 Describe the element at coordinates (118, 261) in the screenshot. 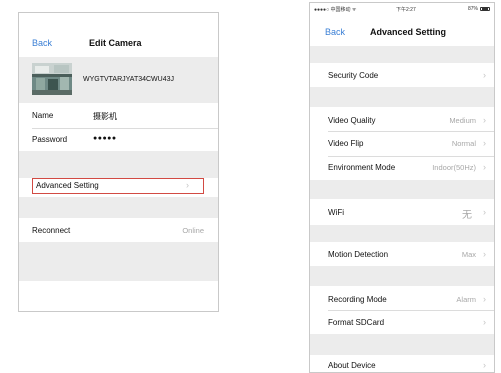

I see `bottom-gray-area` at that location.